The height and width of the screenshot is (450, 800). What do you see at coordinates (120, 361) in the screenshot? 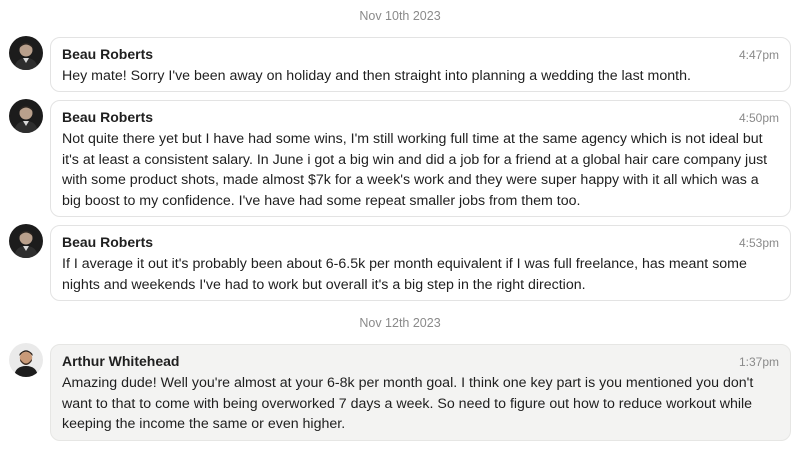
I see `sender-name: Arthur Whitehead` at bounding box center [120, 361].